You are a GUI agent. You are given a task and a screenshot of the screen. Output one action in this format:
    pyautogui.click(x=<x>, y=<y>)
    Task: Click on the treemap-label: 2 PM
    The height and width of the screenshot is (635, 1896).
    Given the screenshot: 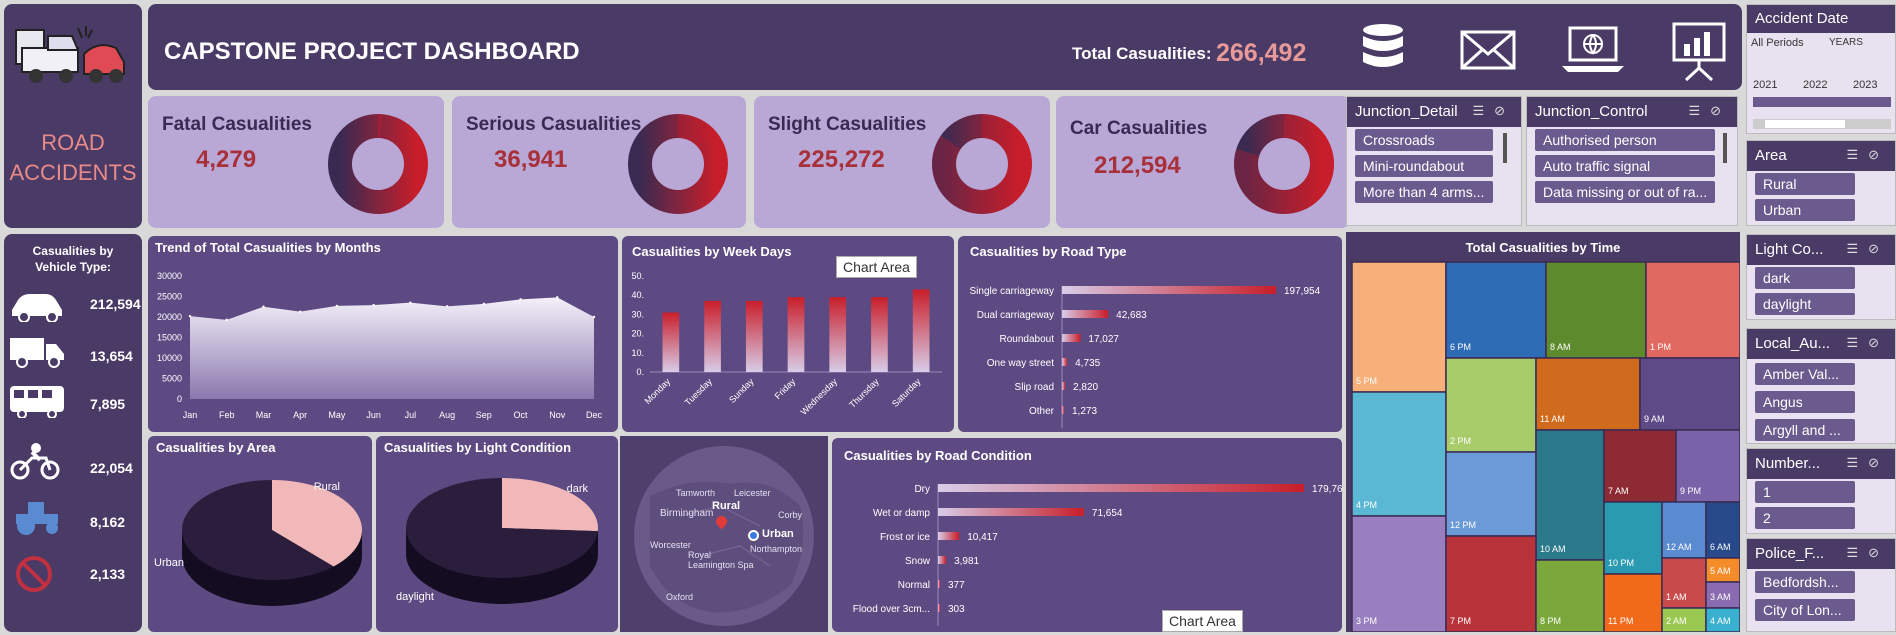 What is the action you would take?
    pyautogui.click(x=1460, y=441)
    